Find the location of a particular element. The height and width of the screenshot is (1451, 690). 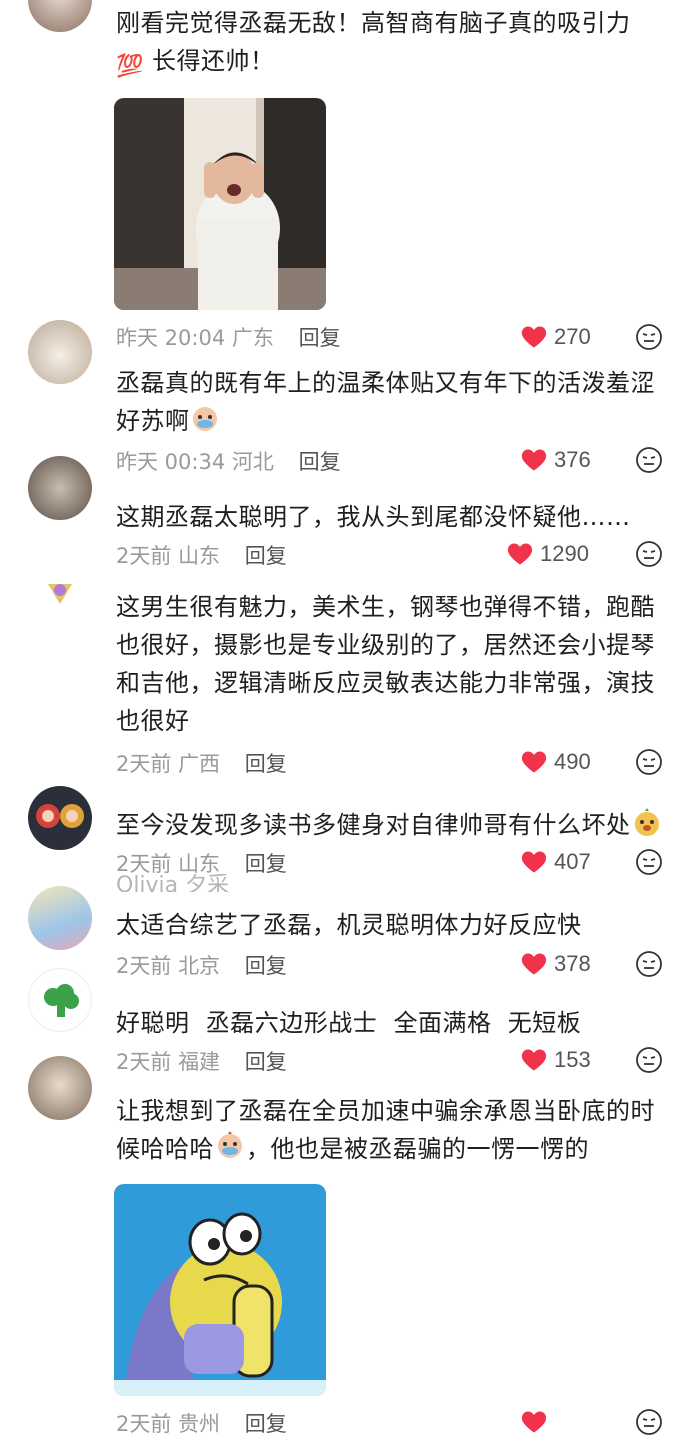

like-button: 407 is located at coordinates (555, 862).